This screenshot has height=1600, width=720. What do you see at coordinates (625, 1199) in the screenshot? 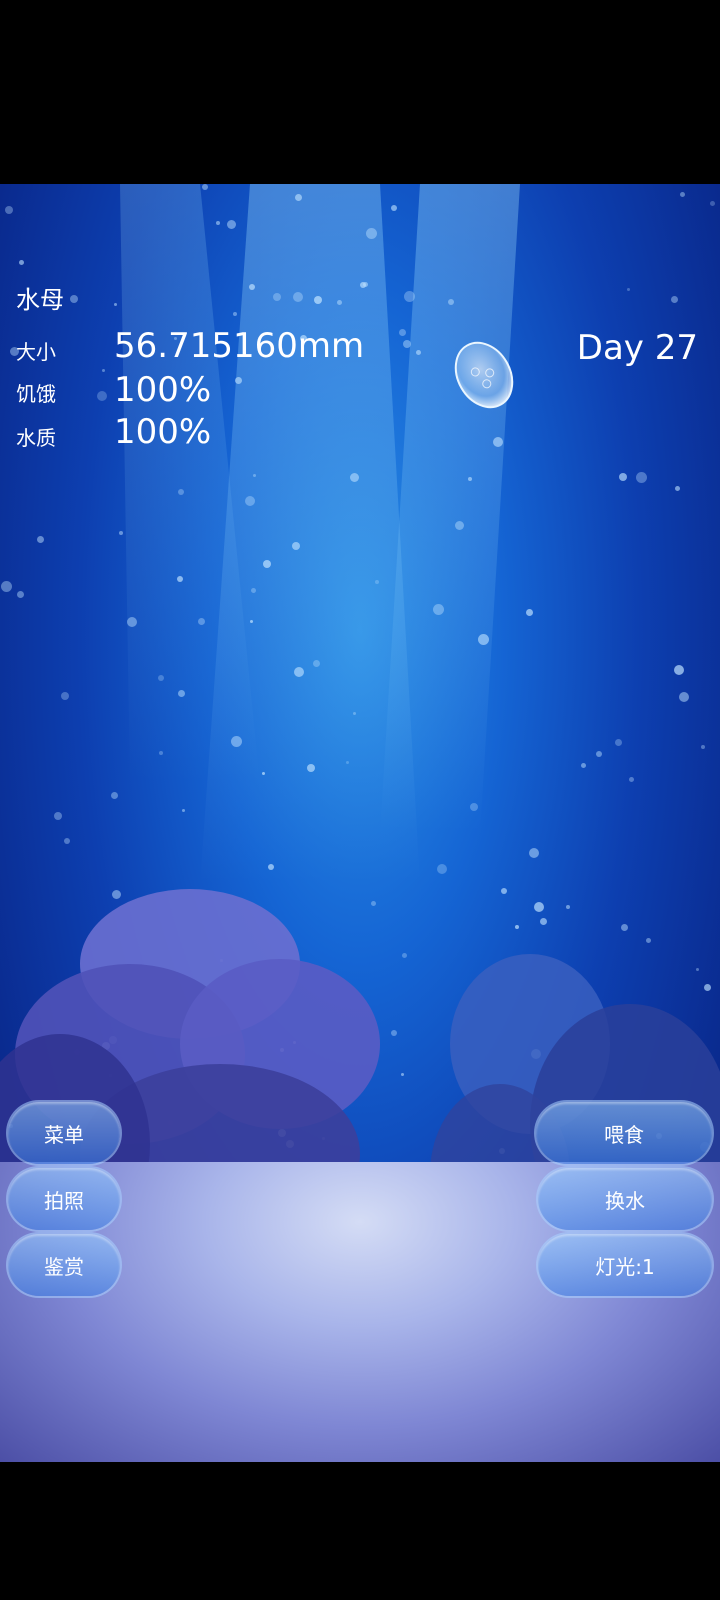
I see `change-water-button: 换水` at bounding box center [625, 1199].